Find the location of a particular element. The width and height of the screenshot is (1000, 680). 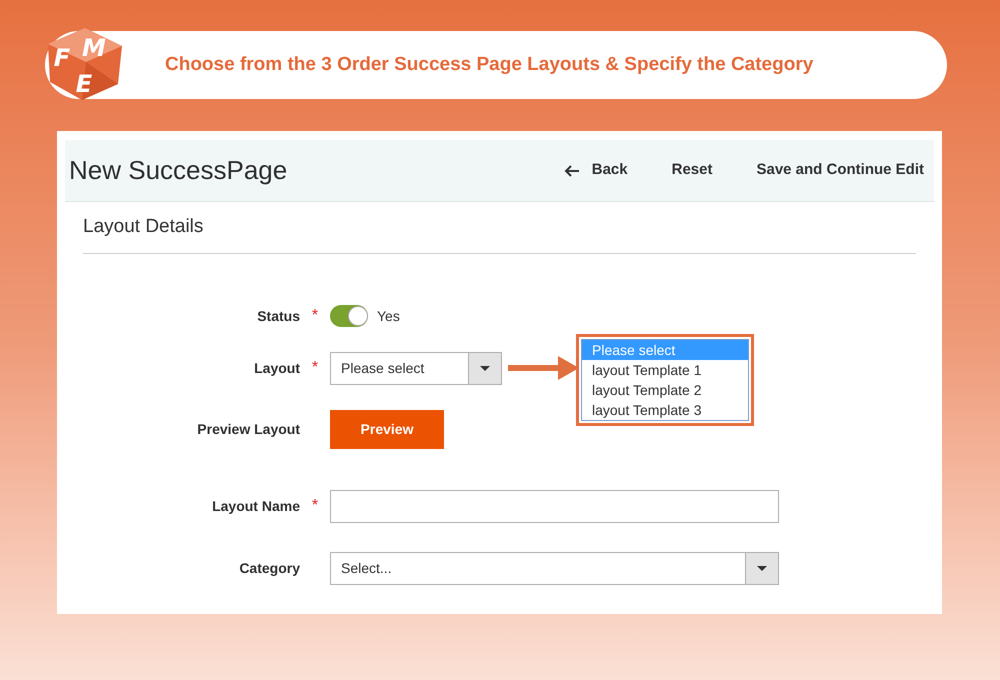

section-title: Layout Details is located at coordinates (143, 227).